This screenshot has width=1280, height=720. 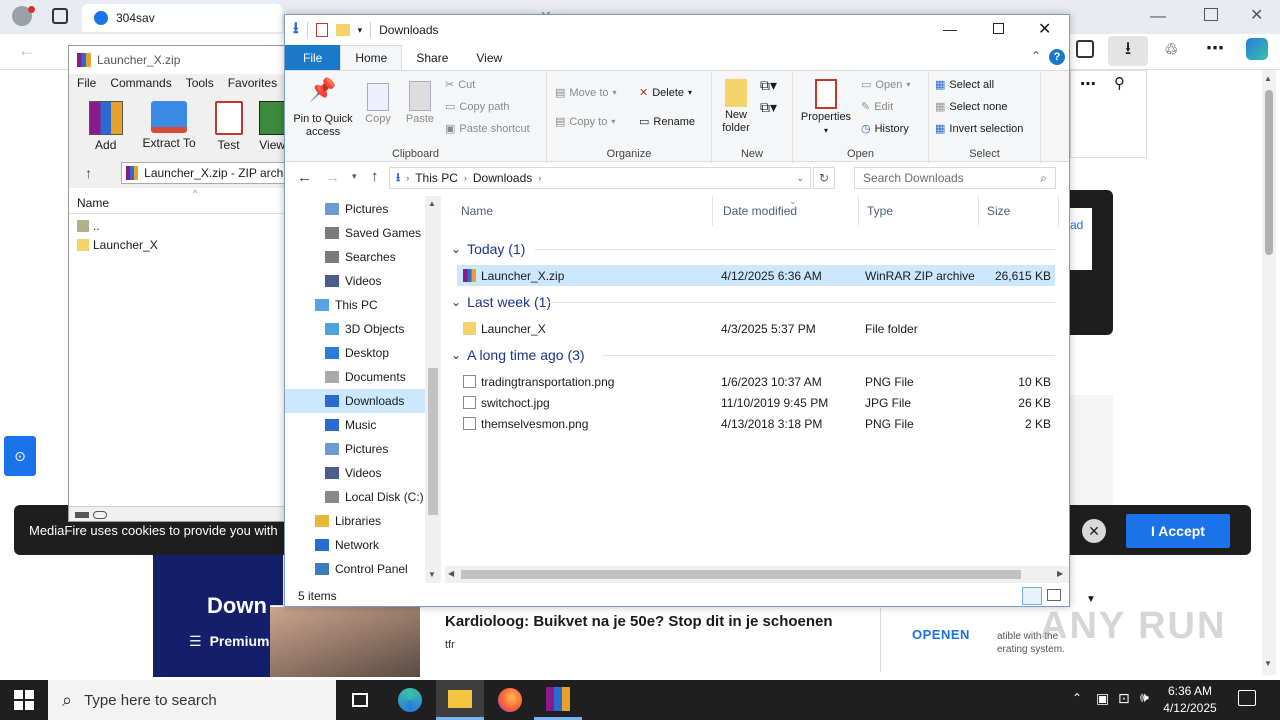 I want to click on column-date: Date modified, so click(x=787, y=211).